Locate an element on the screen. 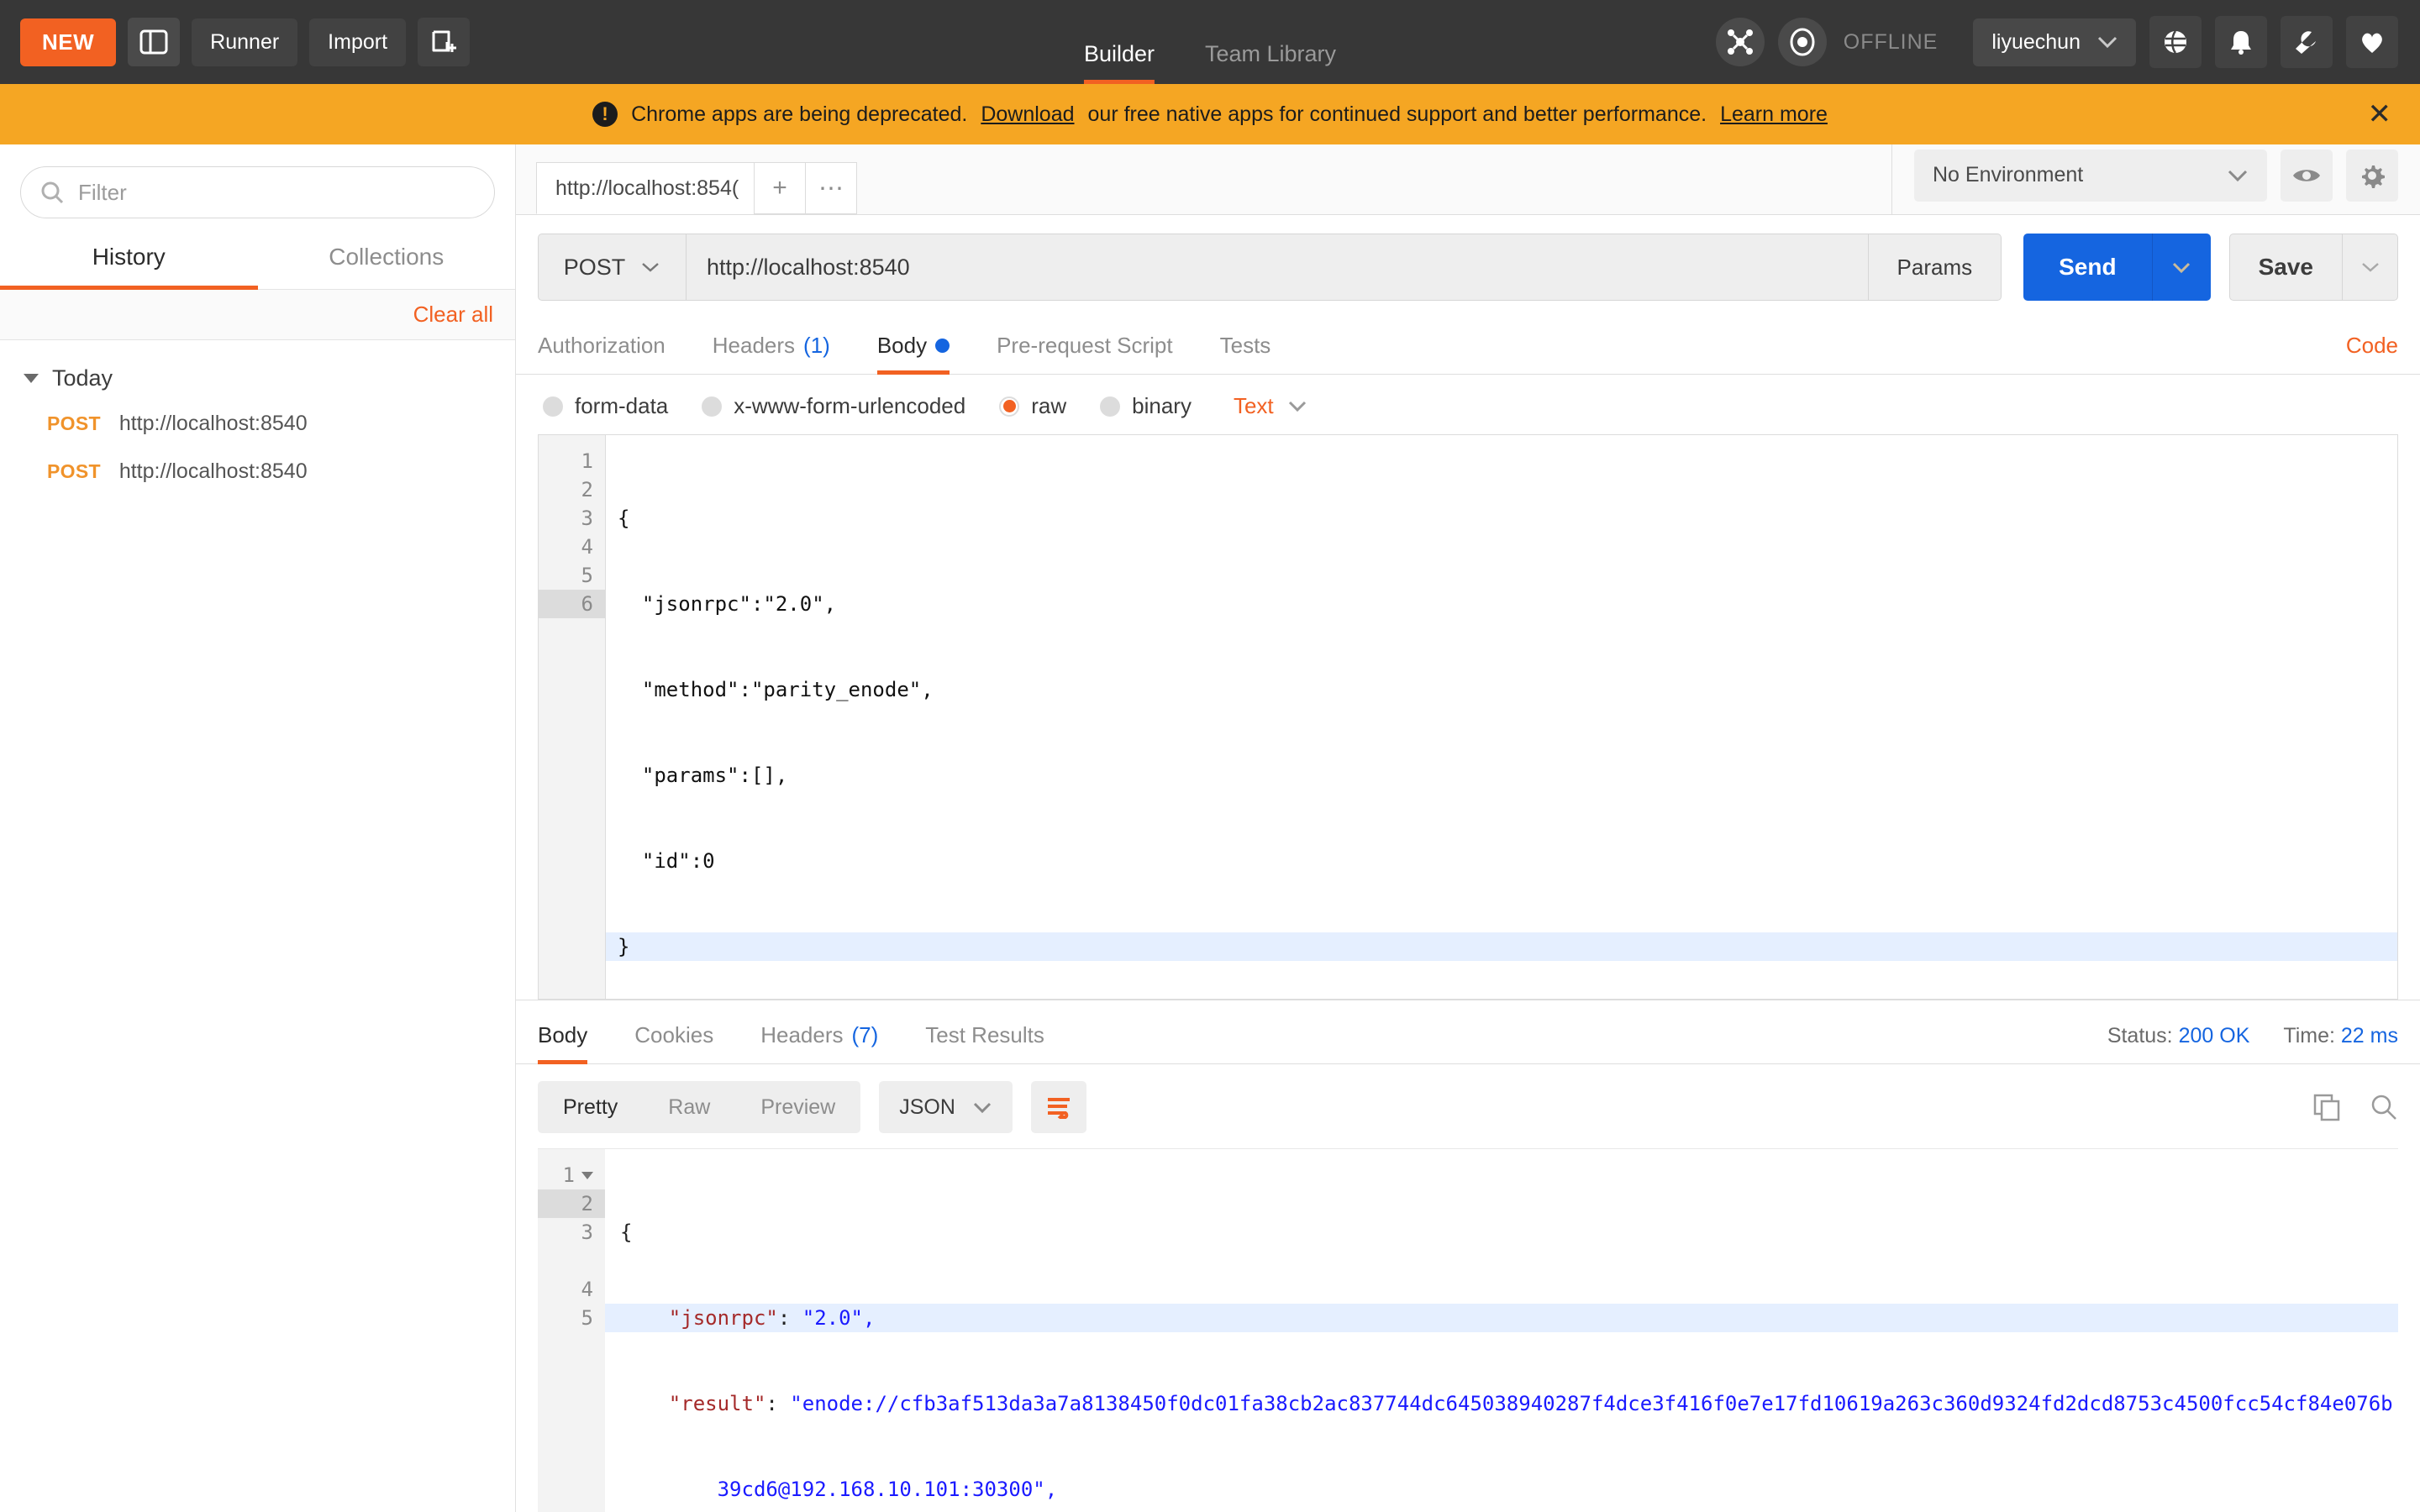  top-tab-team-library: Team Library is located at coordinates (1270, 48).